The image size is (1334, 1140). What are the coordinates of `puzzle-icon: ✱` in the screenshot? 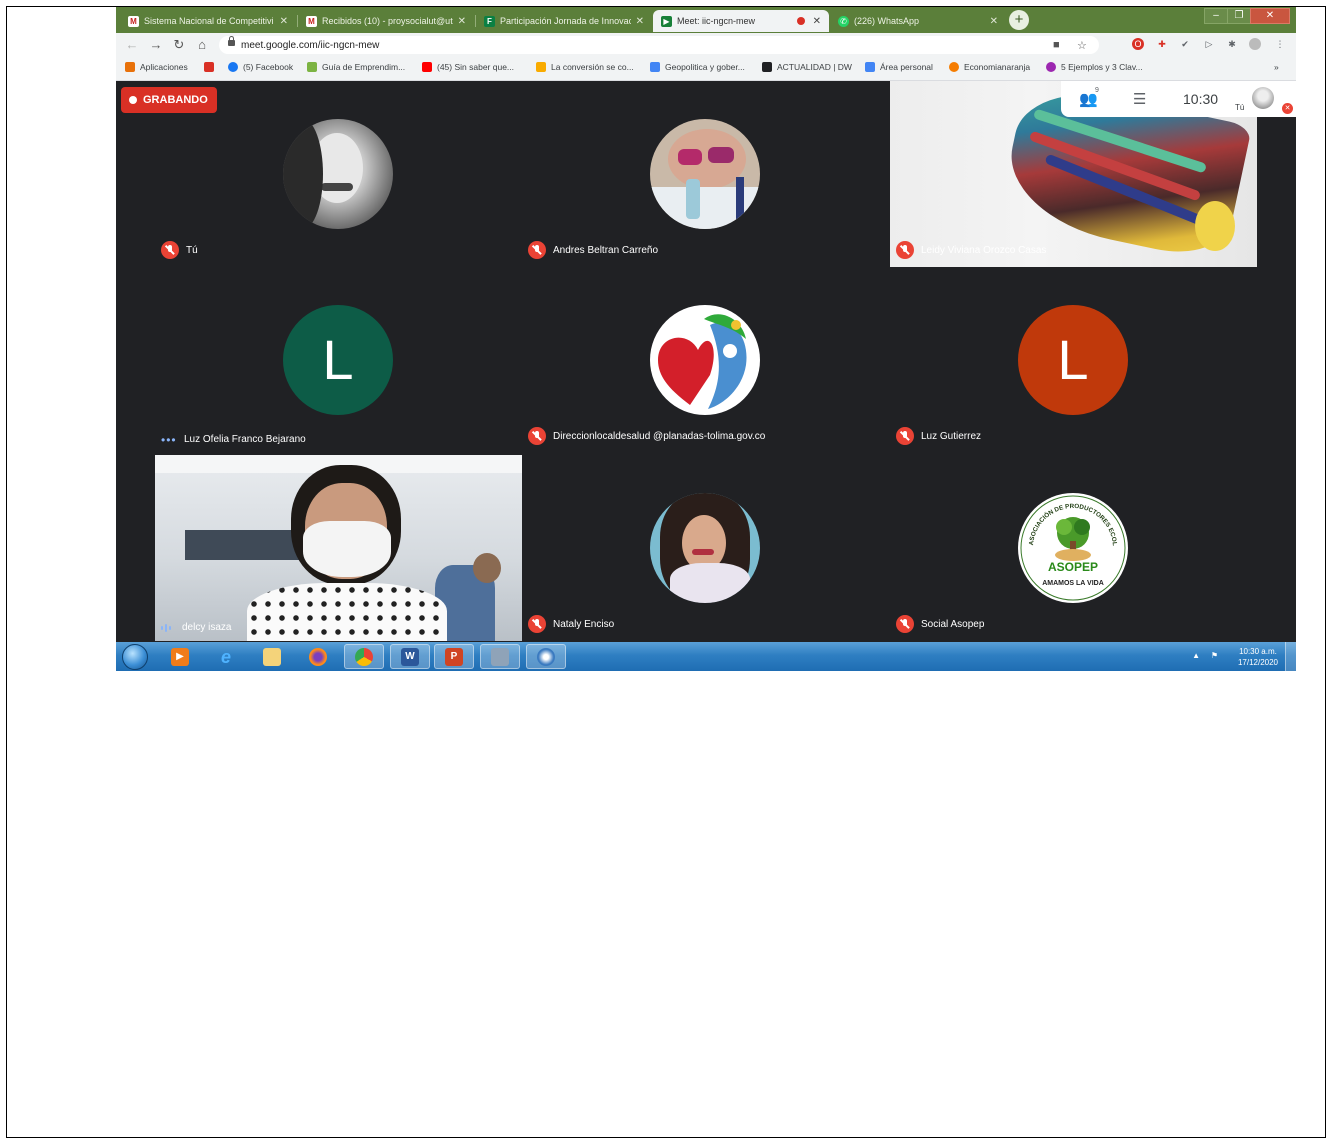 It's located at (1232, 44).